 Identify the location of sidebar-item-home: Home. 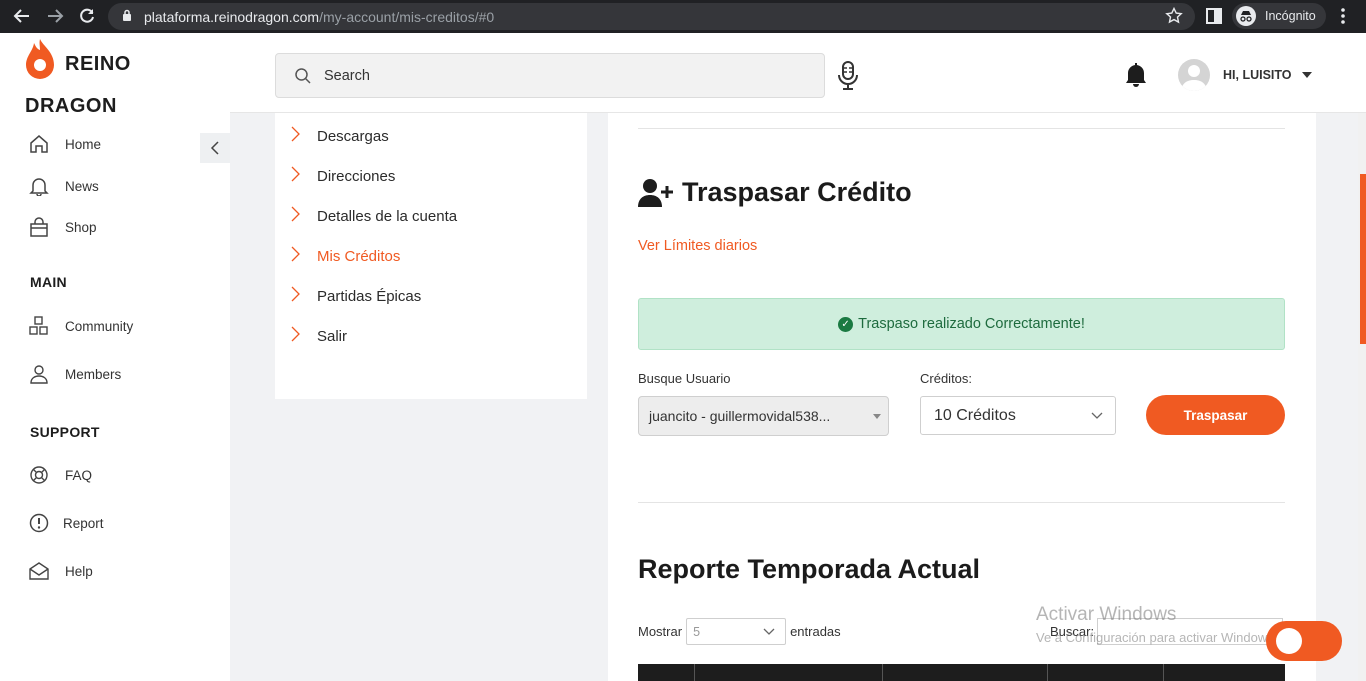
(64, 144).